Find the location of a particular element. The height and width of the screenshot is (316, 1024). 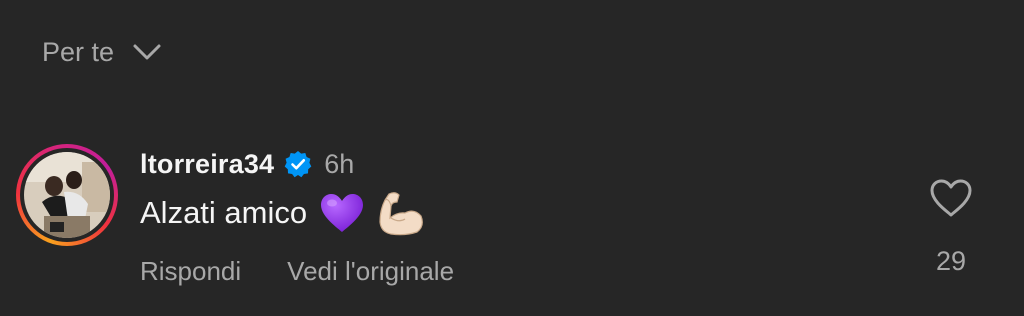

comment-actions: Rispondi Vedi l'originale is located at coordinates (297, 271).